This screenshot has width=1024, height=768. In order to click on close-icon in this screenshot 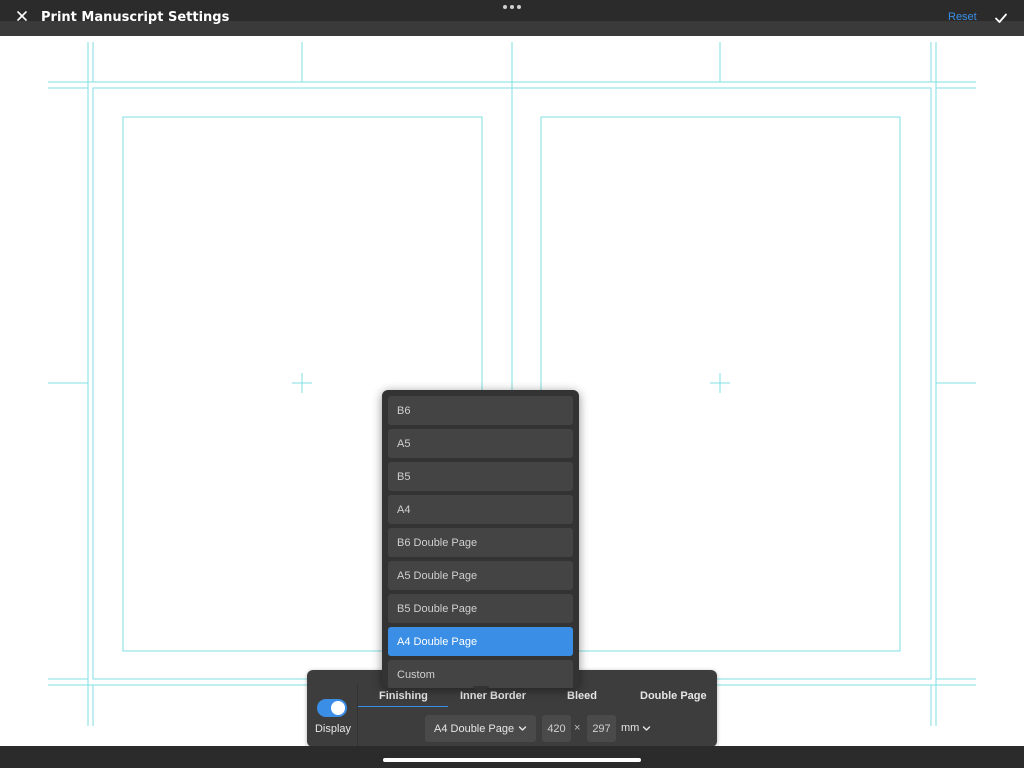, I will do `click(22, 16)`.